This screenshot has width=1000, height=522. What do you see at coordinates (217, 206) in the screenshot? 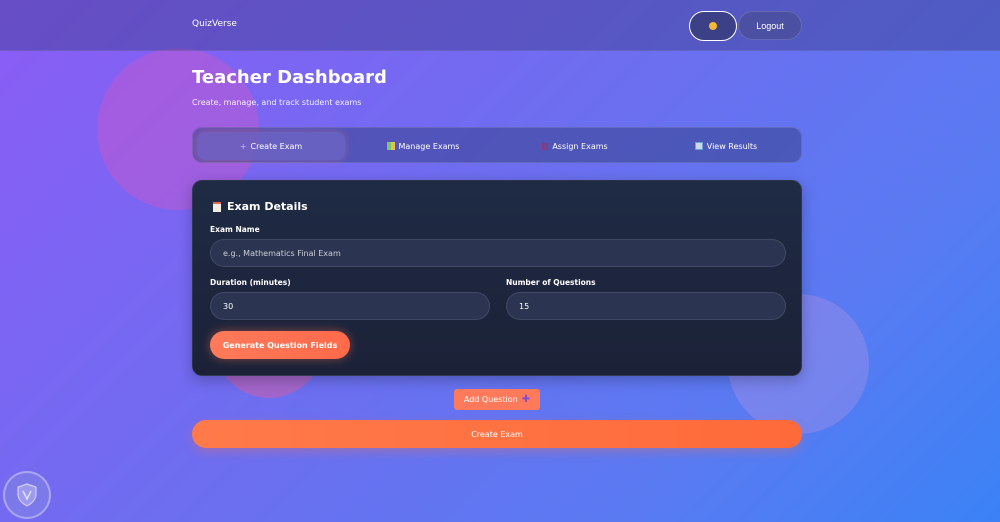
I see `memo-icon` at bounding box center [217, 206].